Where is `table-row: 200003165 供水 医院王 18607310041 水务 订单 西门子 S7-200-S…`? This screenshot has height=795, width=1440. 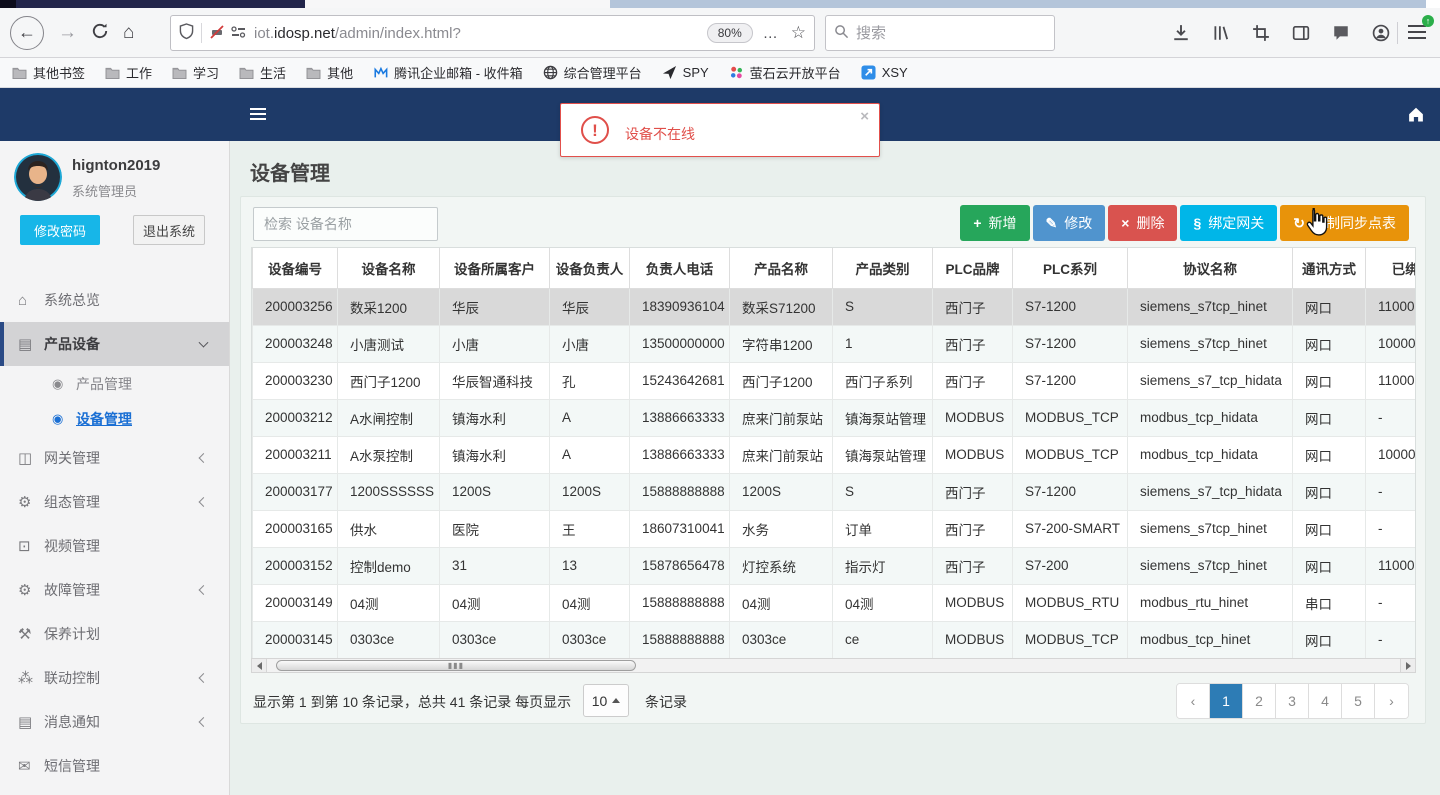
table-row: 200003165 供水 医院王 18607310041 水务 订单 西门子 S7-200-S… is located at coordinates (833, 528).